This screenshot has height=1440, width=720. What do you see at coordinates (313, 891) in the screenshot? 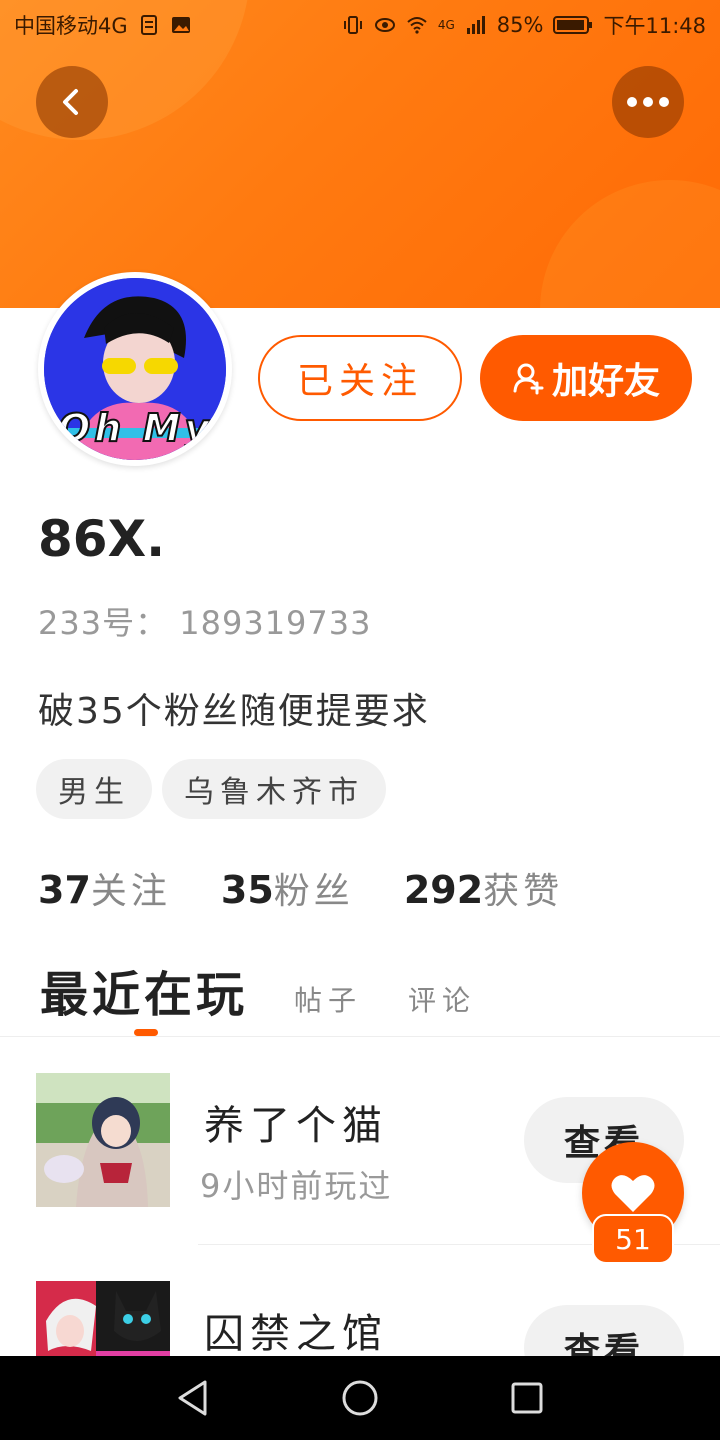
I see `stat-fans-label: 粉丝` at bounding box center [313, 891].